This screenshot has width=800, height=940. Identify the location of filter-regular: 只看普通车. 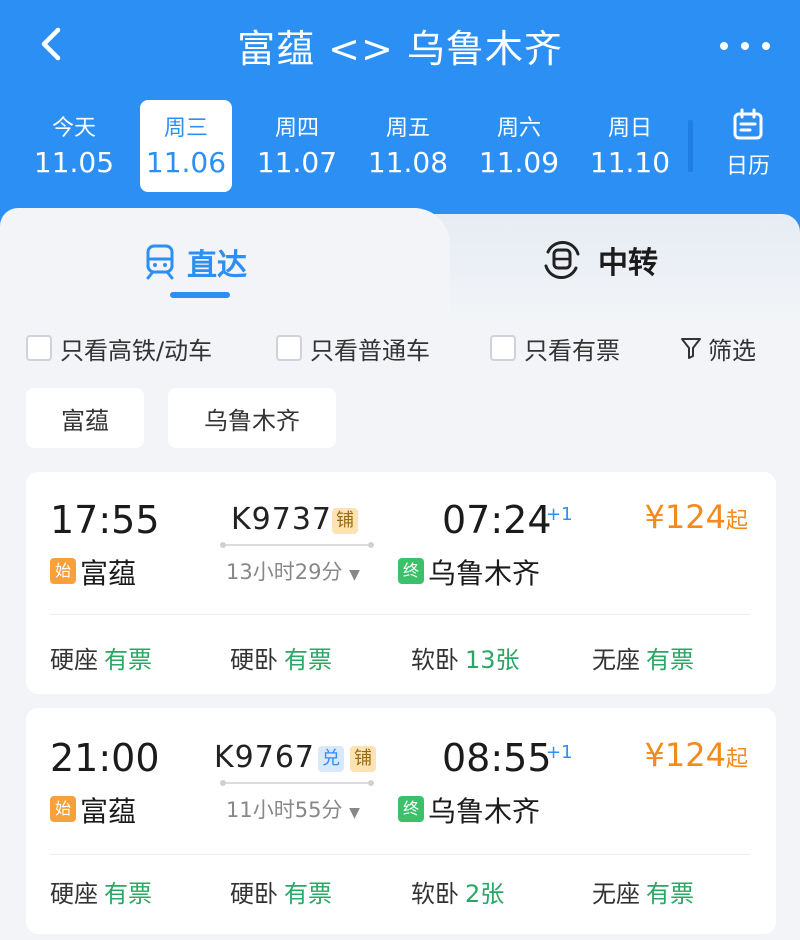
(353, 348).